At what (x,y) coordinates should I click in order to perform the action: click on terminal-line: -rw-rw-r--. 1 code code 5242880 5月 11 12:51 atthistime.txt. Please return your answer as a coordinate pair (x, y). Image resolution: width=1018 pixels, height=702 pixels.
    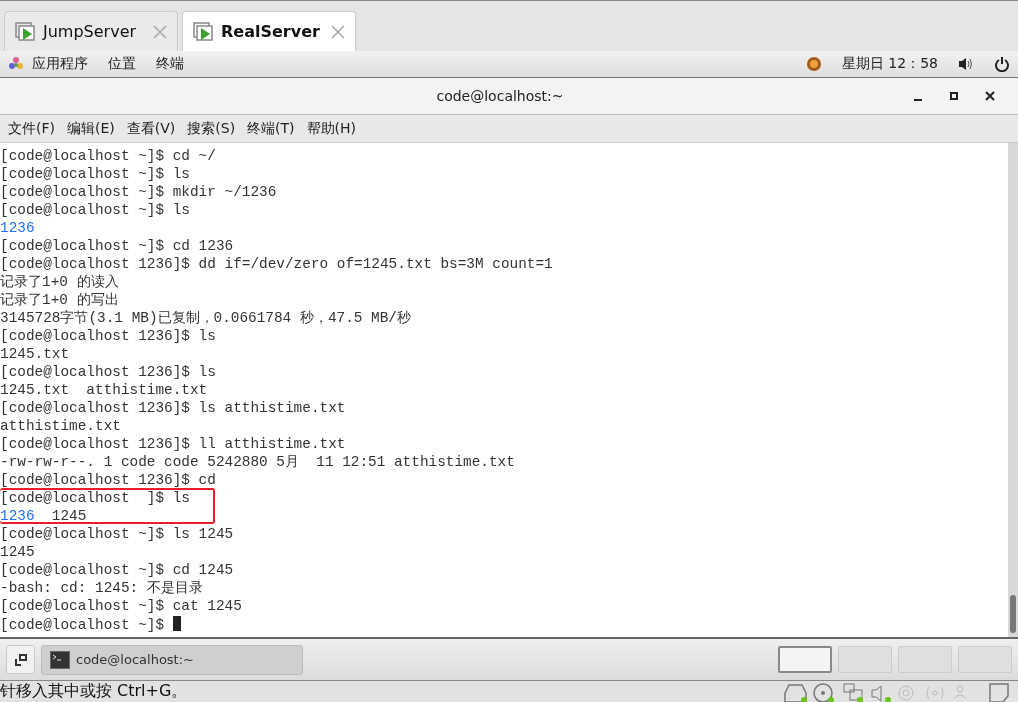
    Looking at the image, I should click on (257, 461).